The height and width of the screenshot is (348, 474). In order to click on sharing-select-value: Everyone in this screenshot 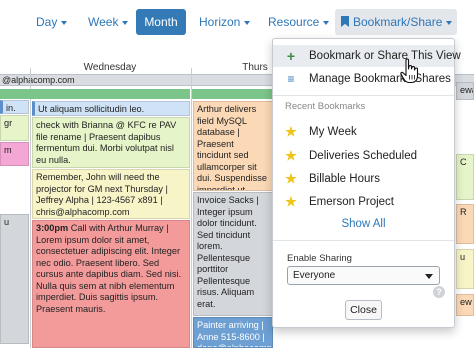, I will do `click(314, 275)`.